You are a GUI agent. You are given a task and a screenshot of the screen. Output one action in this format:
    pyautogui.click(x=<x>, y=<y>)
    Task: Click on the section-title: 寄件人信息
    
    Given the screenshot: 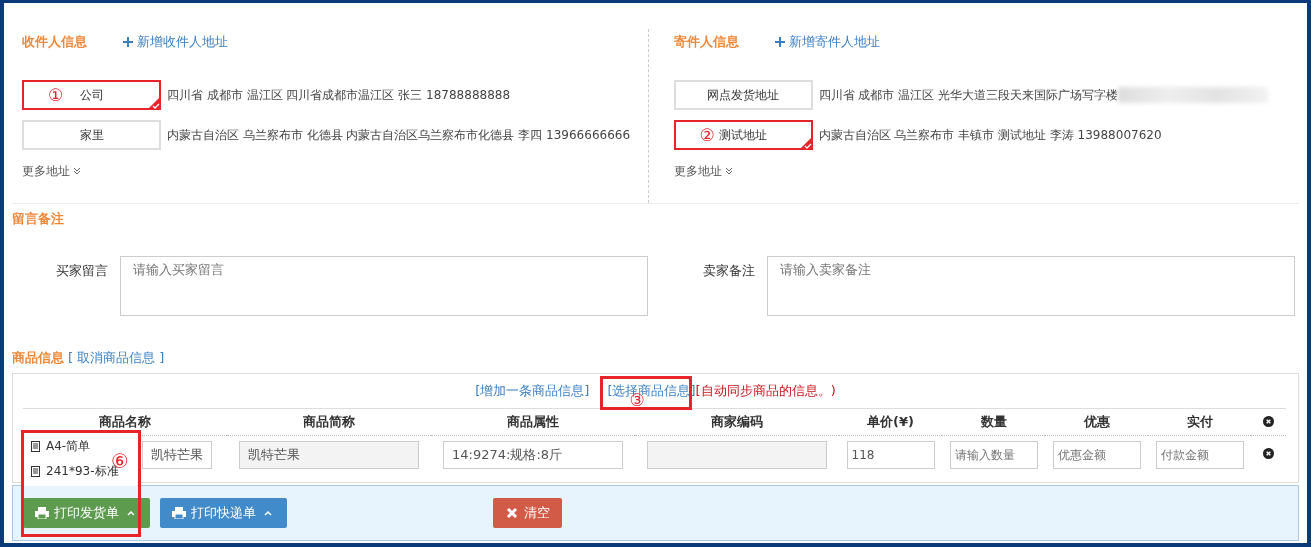 What is the action you would take?
    pyautogui.click(x=706, y=42)
    